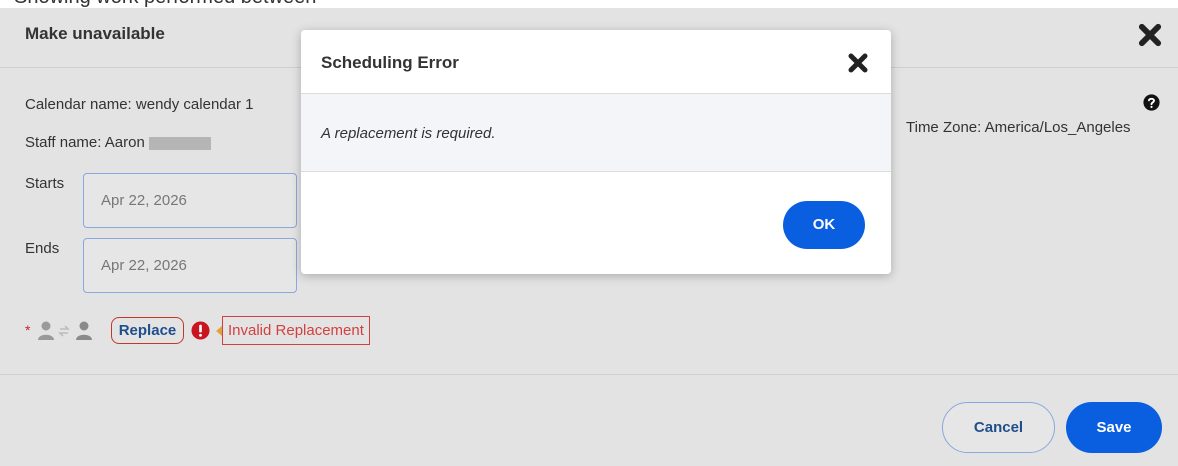 The height and width of the screenshot is (466, 1178). What do you see at coordinates (200, 330) in the screenshot?
I see `error-icon` at bounding box center [200, 330].